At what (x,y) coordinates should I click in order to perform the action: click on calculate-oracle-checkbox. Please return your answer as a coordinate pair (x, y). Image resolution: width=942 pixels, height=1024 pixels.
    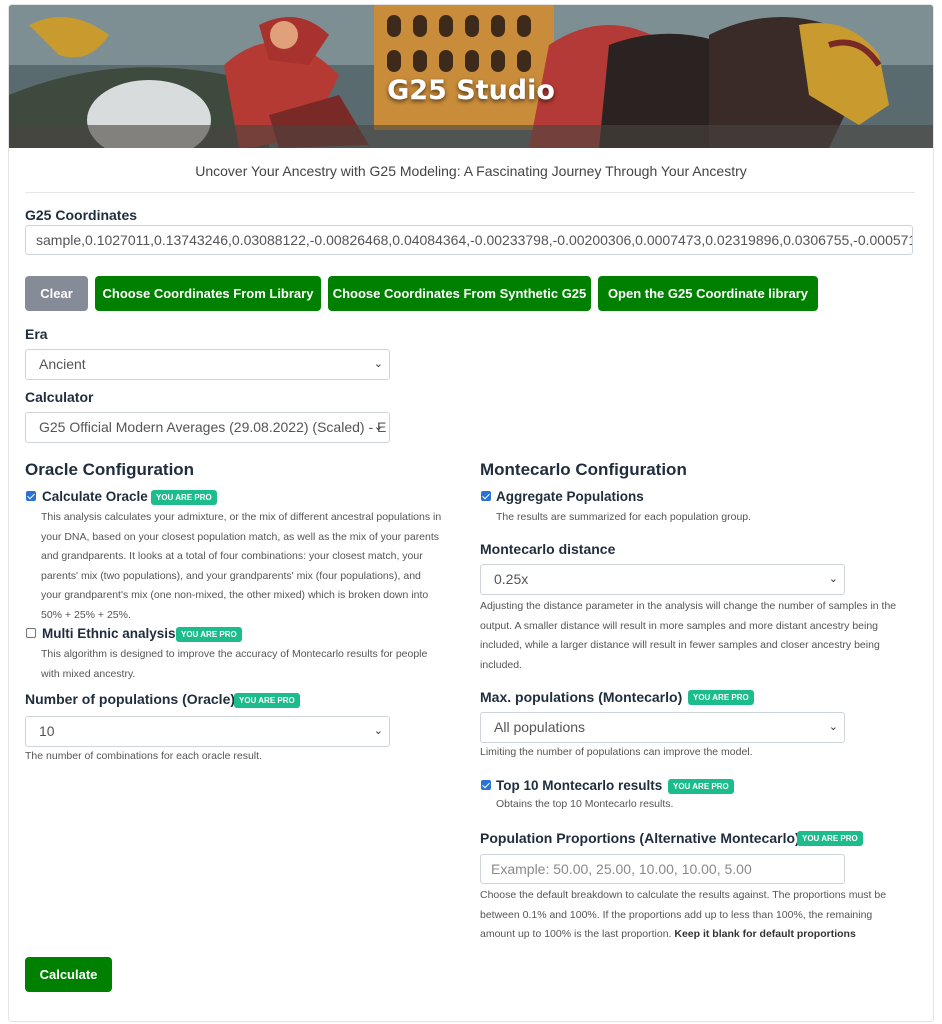
    Looking at the image, I should click on (31, 496).